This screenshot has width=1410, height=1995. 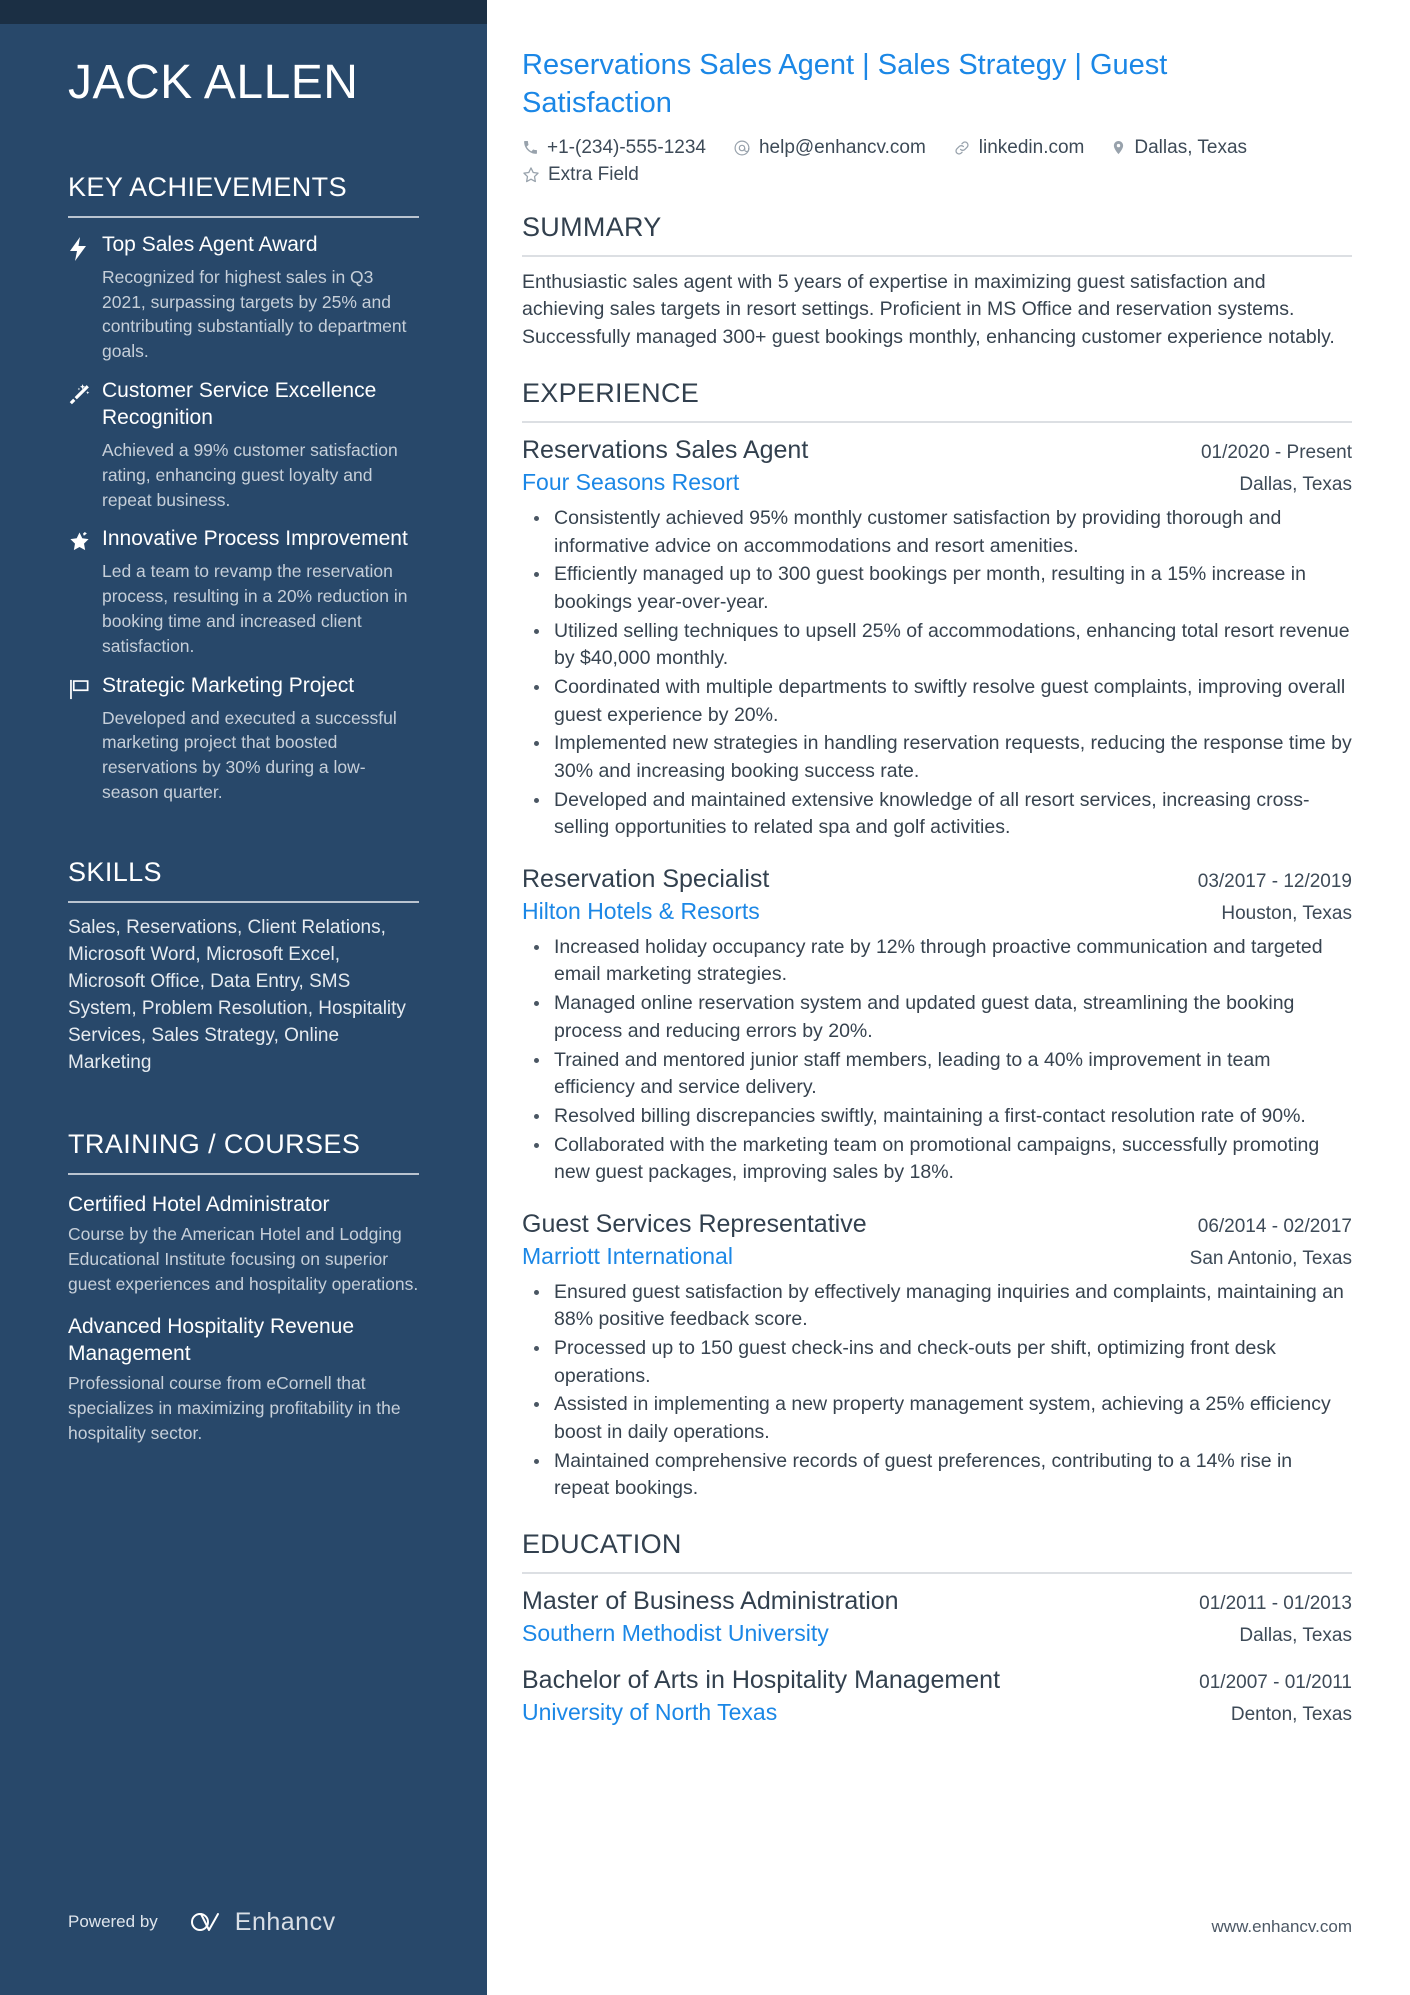 I want to click on enhancv-brand: Enhancv, so click(x=256, y=1922).